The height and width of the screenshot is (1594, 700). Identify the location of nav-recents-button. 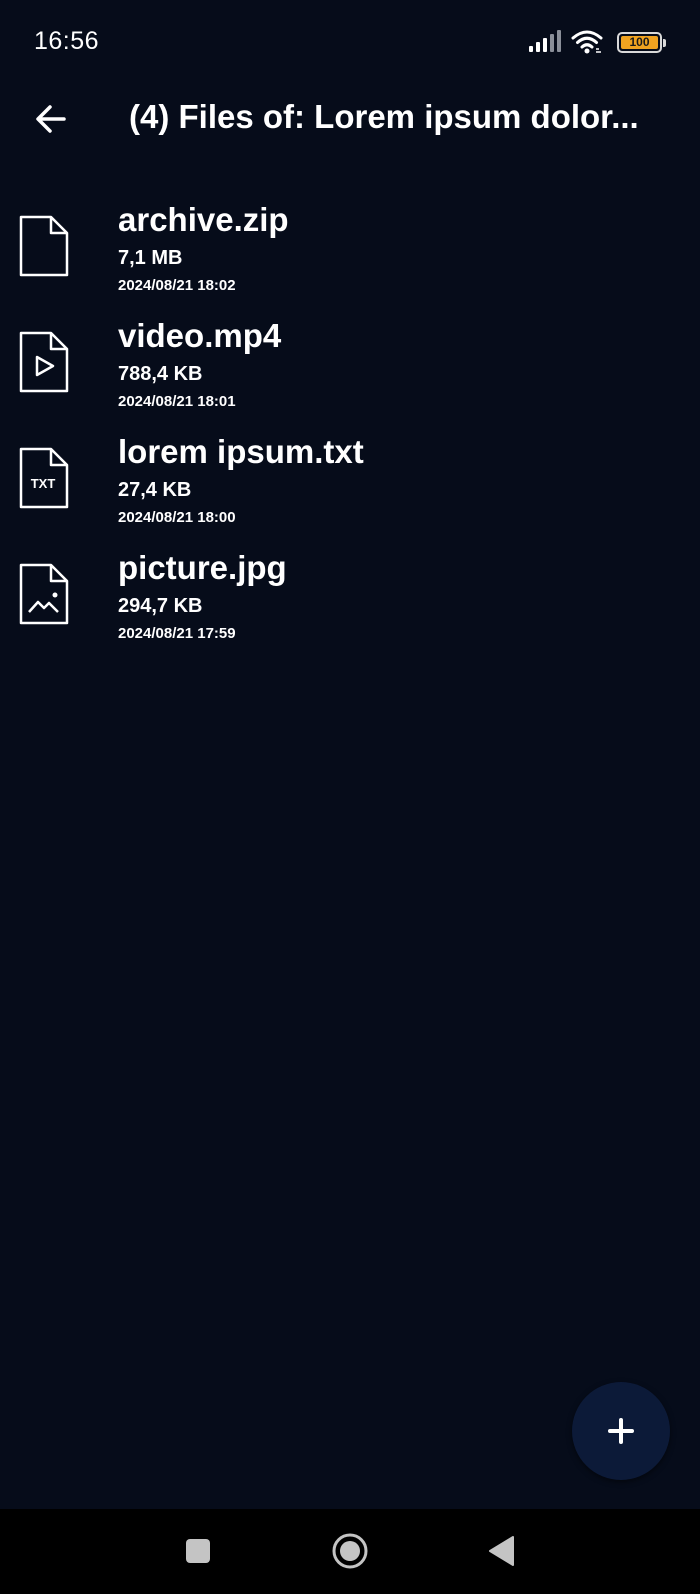
(198, 1551).